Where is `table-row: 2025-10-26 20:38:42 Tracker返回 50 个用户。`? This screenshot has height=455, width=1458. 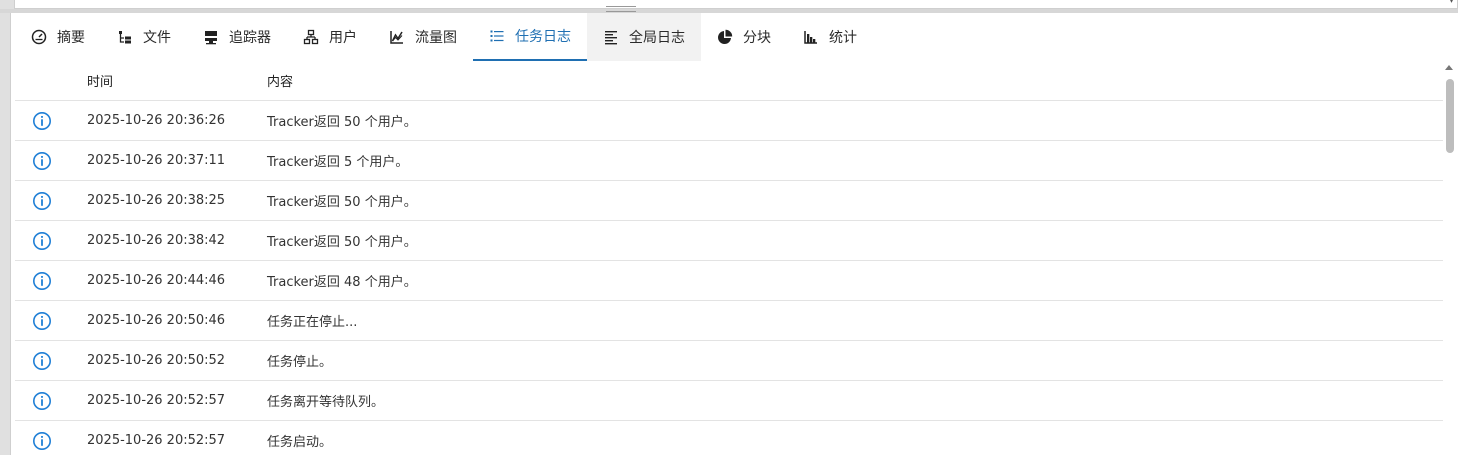
table-row: 2025-10-26 20:38:42 Tracker返回 50 个用户。 is located at coordinates (729, 241).